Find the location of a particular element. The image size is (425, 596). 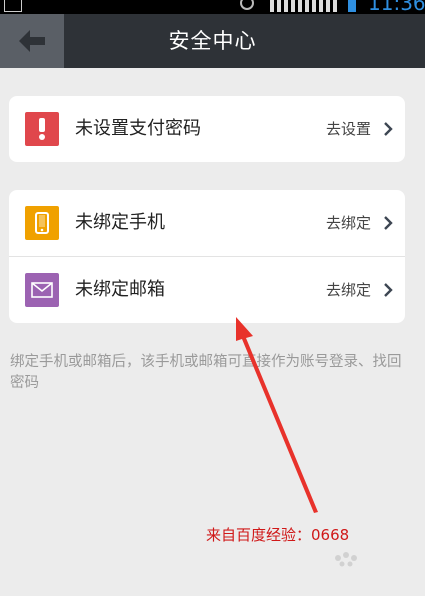

arrow-left-icon is located at coordinates (32, 41).